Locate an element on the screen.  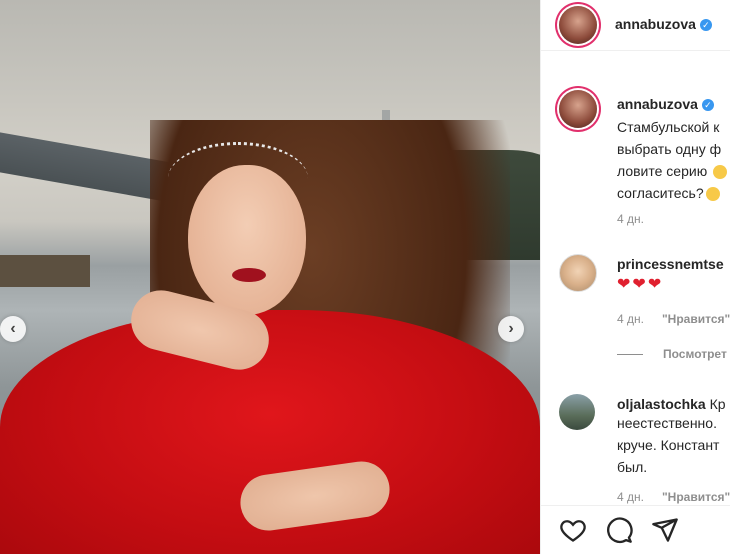
caption-line: выбрать одну ф is located at coordinates (669, 149).